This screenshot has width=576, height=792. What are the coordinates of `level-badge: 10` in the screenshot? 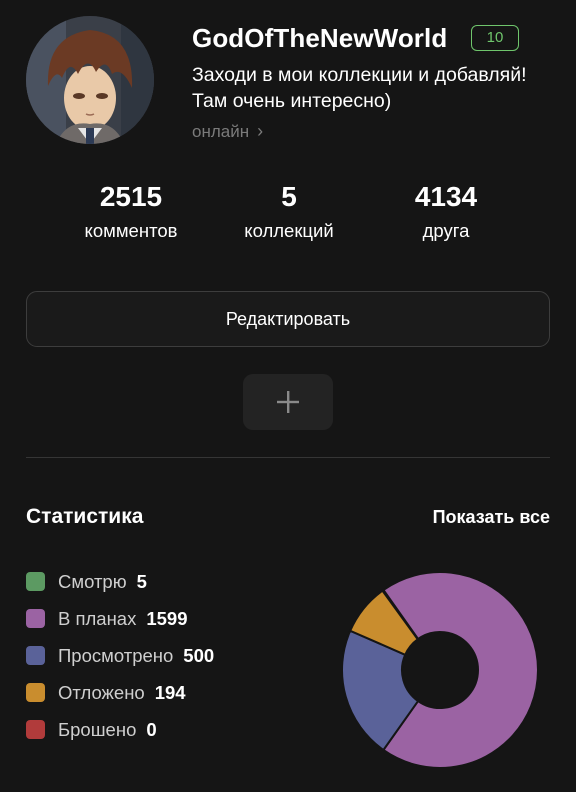 It's located at (495, 38).